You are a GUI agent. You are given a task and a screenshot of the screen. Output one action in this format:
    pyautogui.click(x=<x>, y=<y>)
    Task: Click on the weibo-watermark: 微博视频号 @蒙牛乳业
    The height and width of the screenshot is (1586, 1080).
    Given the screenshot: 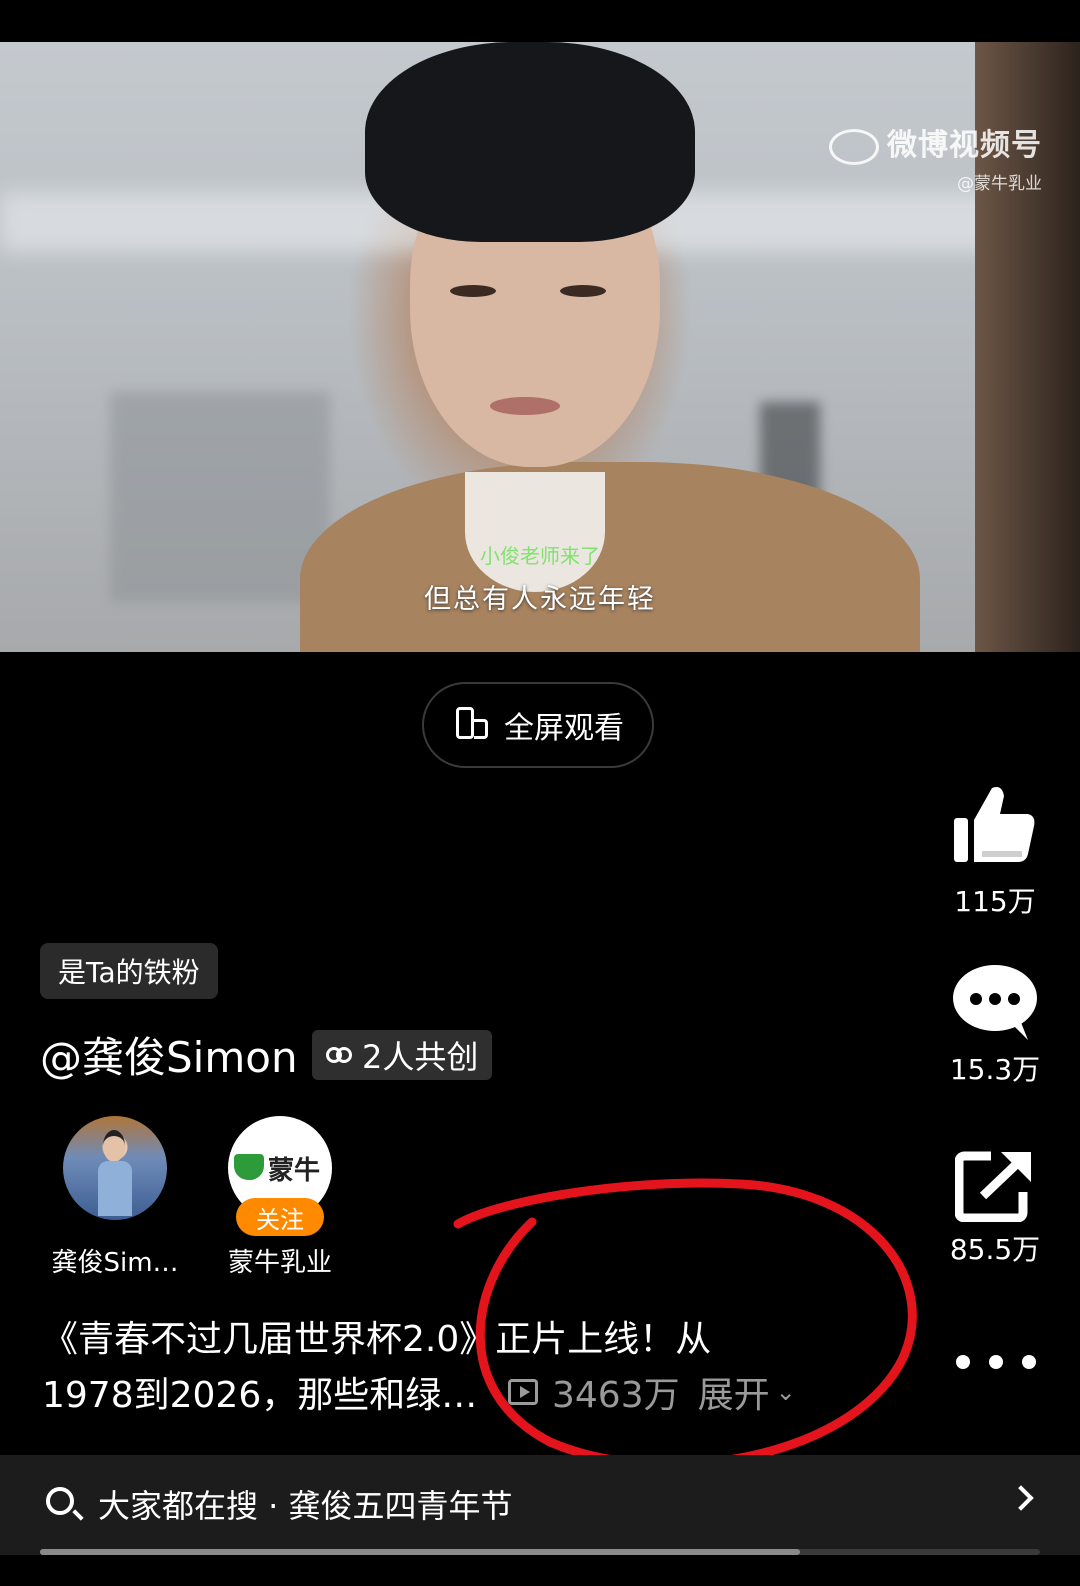 What is the action you would take?
    pyautogui.click(x=935, y=157)
    